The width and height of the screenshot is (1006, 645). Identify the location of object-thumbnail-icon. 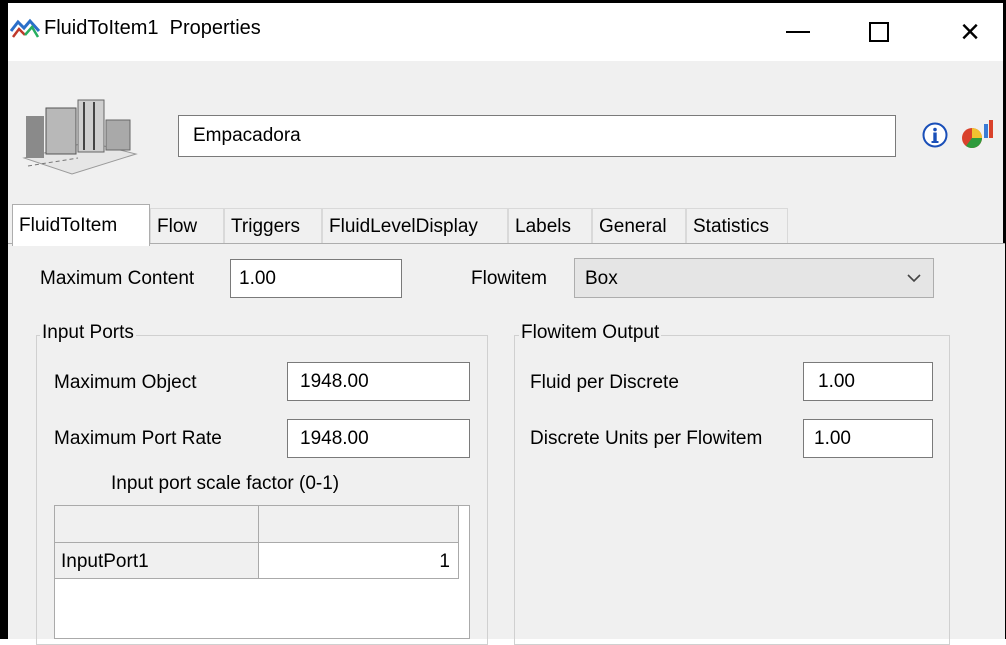
(80, 137).